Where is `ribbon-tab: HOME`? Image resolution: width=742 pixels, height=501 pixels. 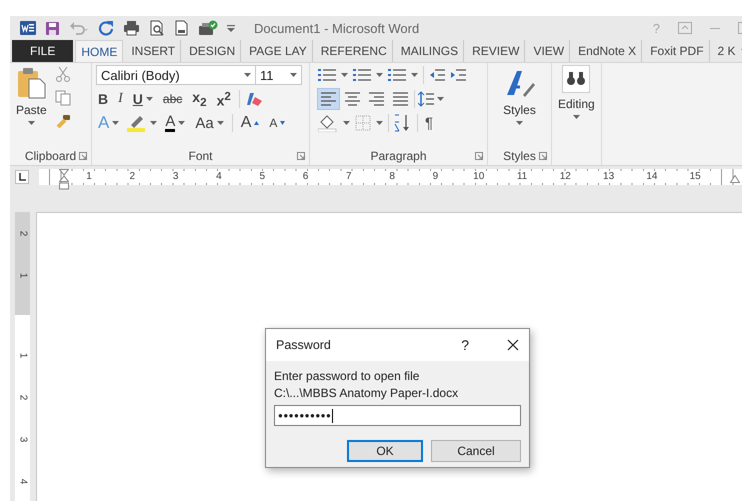 ribbon-tab: HOME is located at coordinates (99, 51).